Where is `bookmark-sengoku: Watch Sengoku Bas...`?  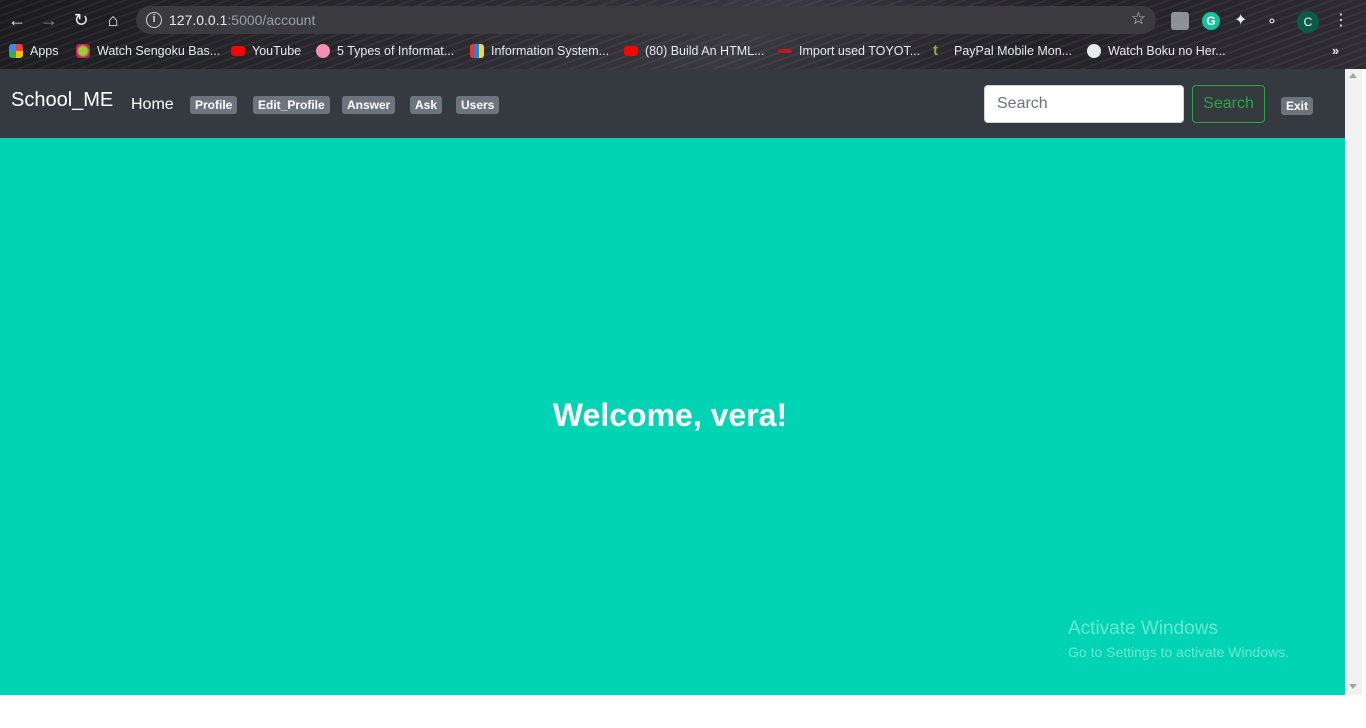 bookmark-sengoku: Watch Sengoku Bas... is located at coordinates (148, 51).